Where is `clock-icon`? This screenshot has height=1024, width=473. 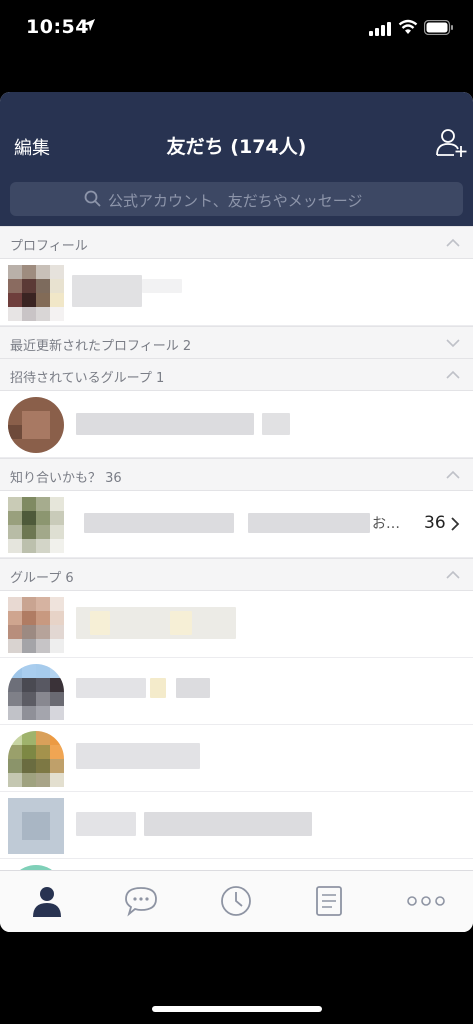
clock-icon is located at coordinates (236, 901).